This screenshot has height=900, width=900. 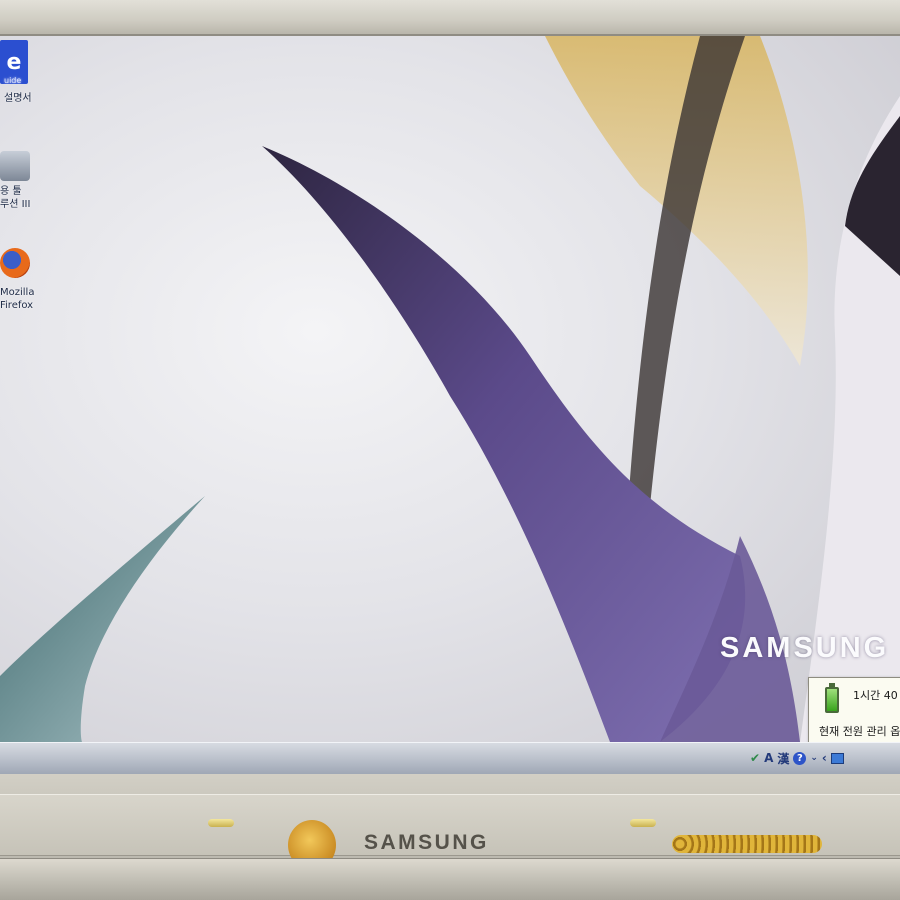 I want to click on decorative-gold-ornament, so click(x=747, y=844).